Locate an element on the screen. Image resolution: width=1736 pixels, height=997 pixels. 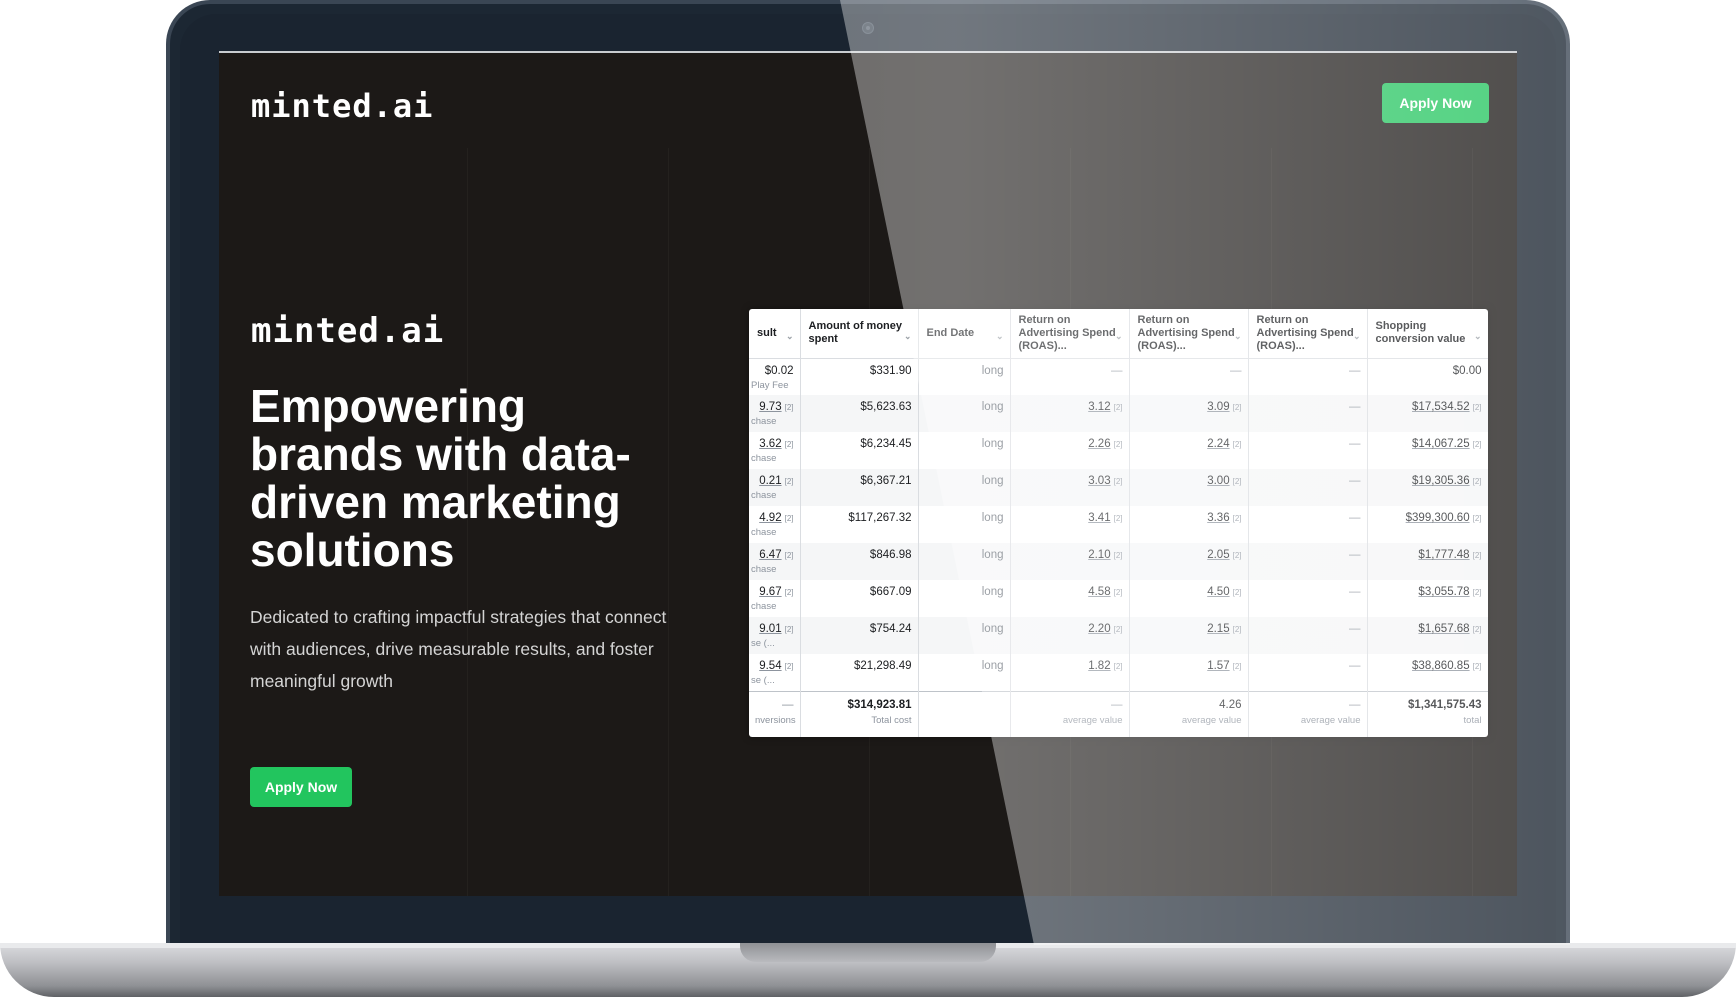
column-header: sult ⌄ is located at coordinates (775, 334).